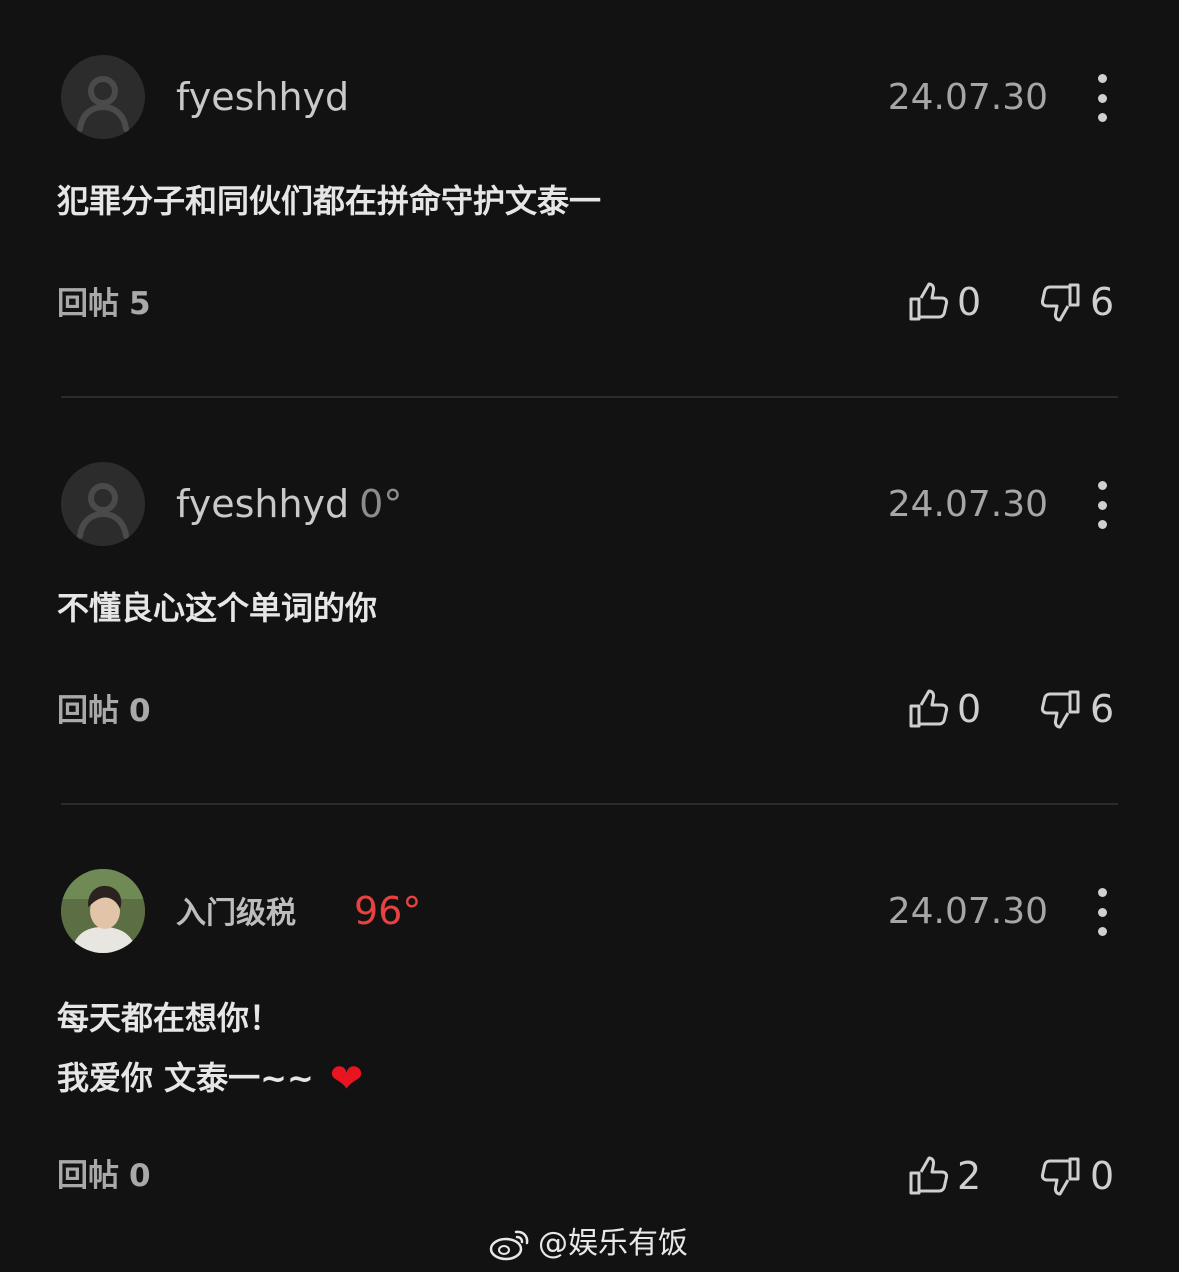 Image resolution: width=1179 pixels, height=1272 pixels. I want to click on comment-line: 犯罪分子和同伙们都在拼命守护文泰一, so click(329, 201).